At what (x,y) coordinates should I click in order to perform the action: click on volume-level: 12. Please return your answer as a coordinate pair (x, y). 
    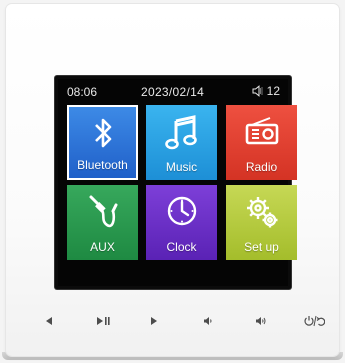
    Looking at the image, I should click on (273, 91).